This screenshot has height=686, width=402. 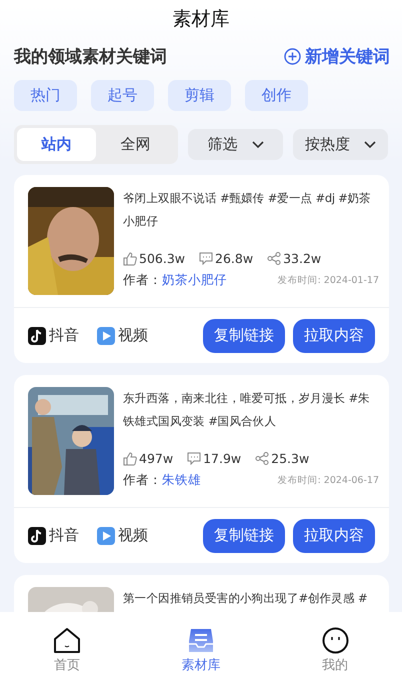 What do you see at coordinates (201, 640) in the screenshot?
I see `tray-icon` at bounding box center [201, 640].